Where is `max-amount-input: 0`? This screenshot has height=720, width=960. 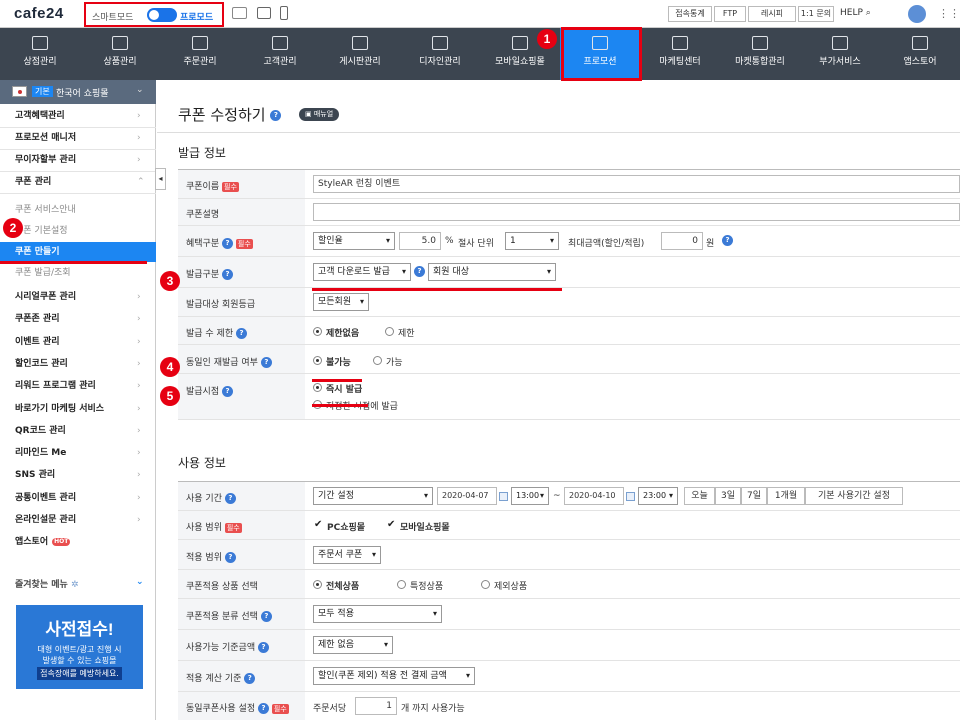
max-amount-input: 0 is located at coordinates (682, 241).